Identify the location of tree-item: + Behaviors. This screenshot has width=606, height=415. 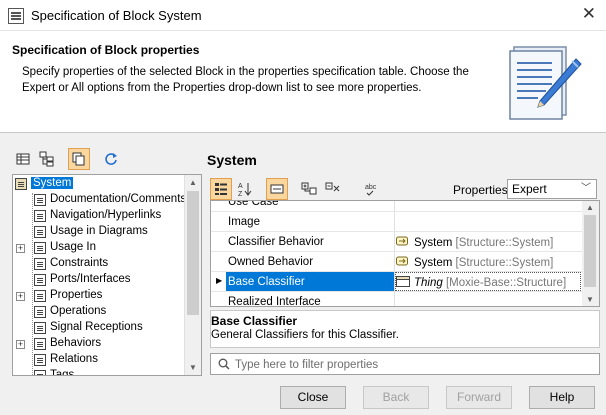
(100, 344).